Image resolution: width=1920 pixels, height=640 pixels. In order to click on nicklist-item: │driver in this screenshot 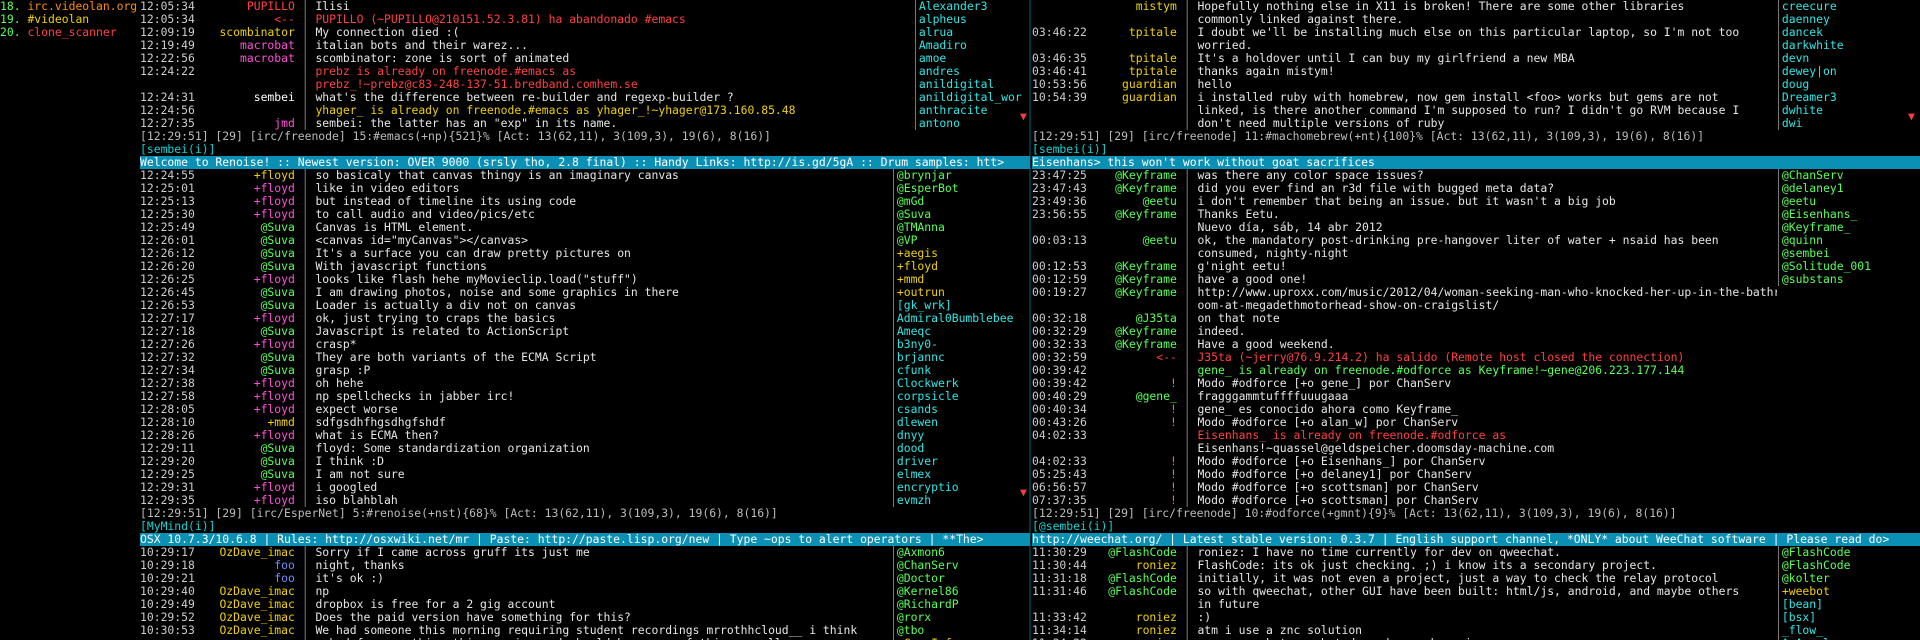, I will do `click(960, 461)`.